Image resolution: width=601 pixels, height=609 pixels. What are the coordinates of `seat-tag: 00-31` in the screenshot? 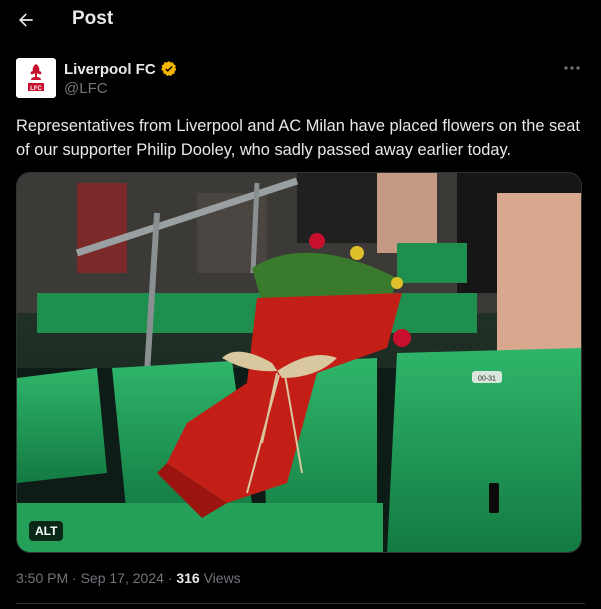 It's located at (487, 379).